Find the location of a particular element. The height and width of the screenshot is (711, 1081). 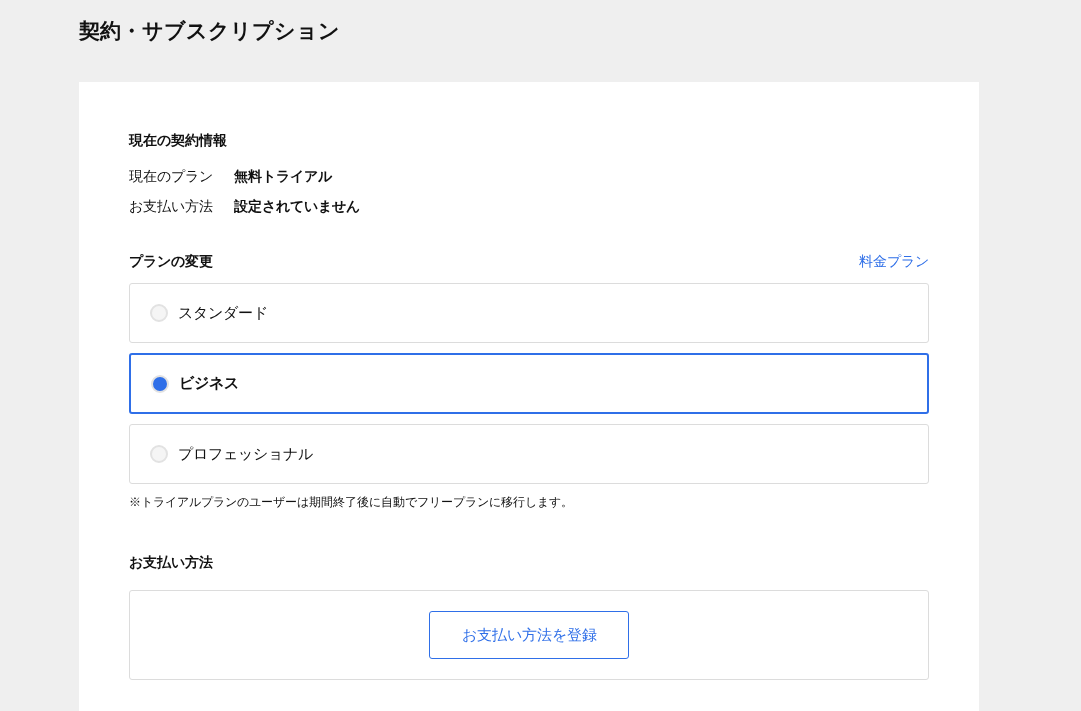

pricing-link: 料金プラン is located at coordinates (894, 261).